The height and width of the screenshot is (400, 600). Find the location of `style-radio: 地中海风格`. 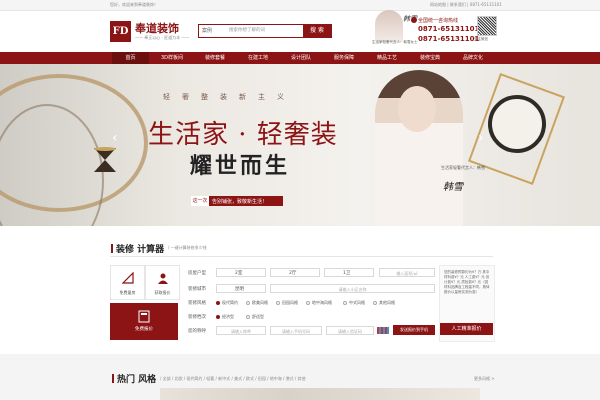

style-radio: 地中海风格 is located at coordinates (319, 303).